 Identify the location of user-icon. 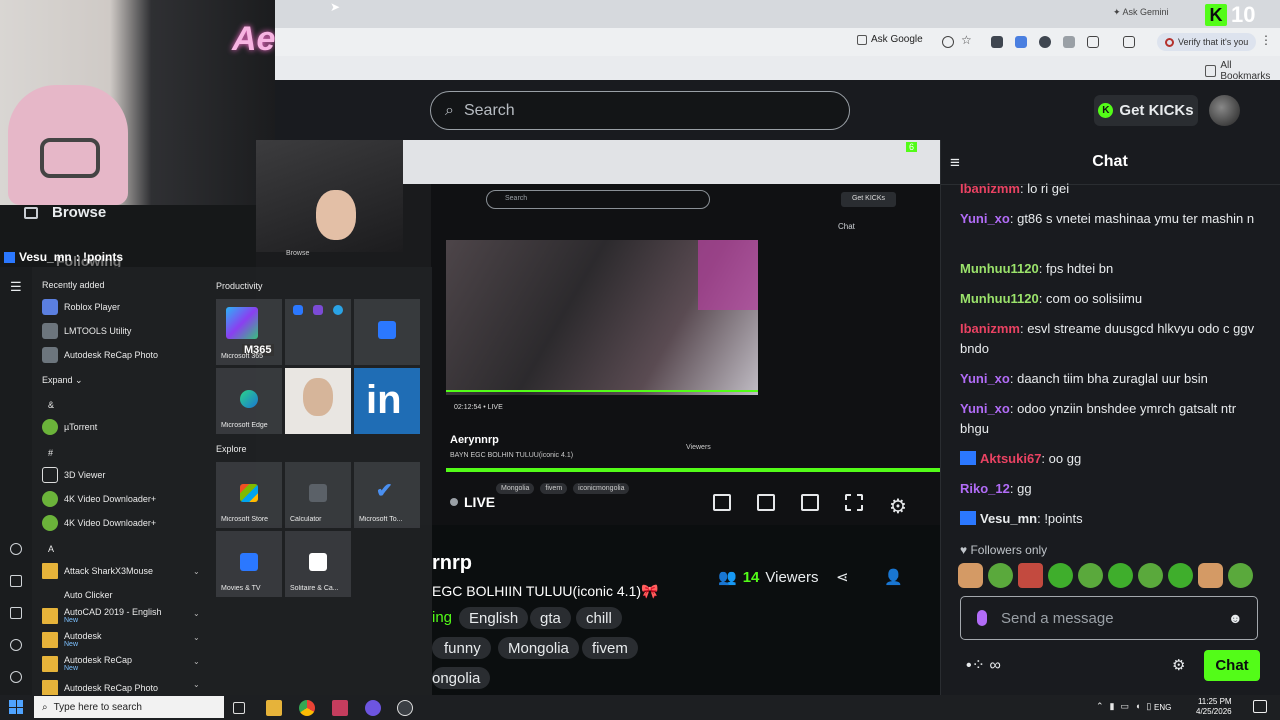
(16, 549).